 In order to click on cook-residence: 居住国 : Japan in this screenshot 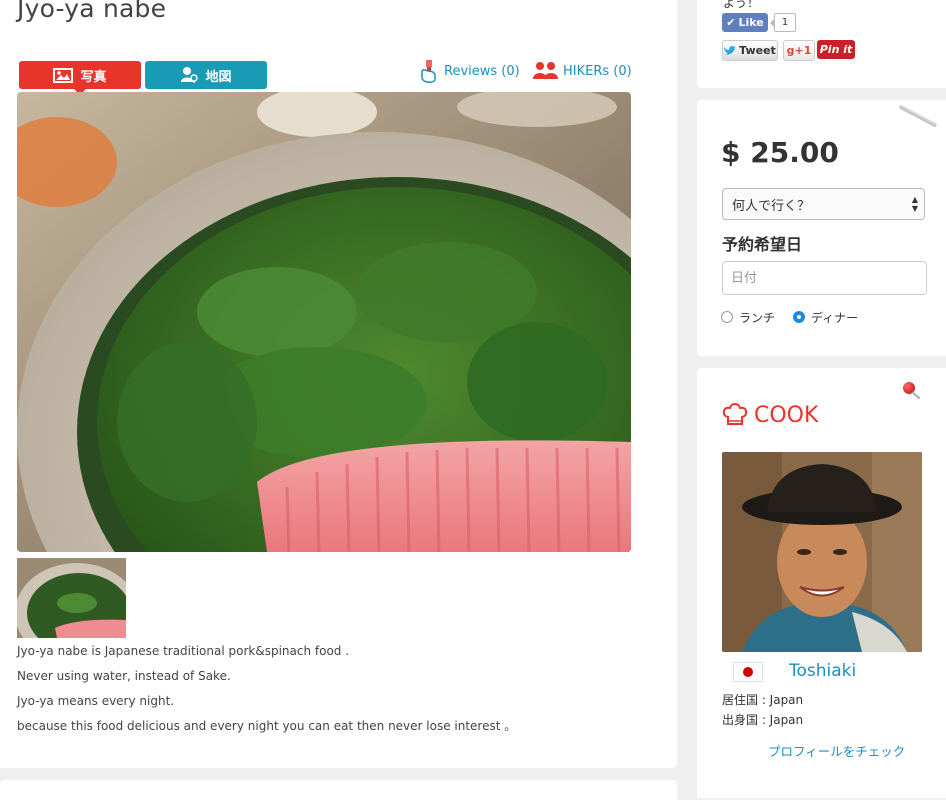, I will do `click(763, 700)`.